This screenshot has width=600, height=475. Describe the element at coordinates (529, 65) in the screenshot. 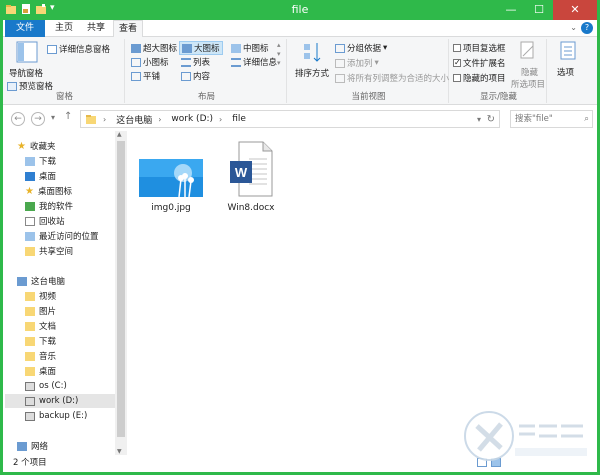

I see `hide-selected-button: 隐藏 所选项目` at that location.